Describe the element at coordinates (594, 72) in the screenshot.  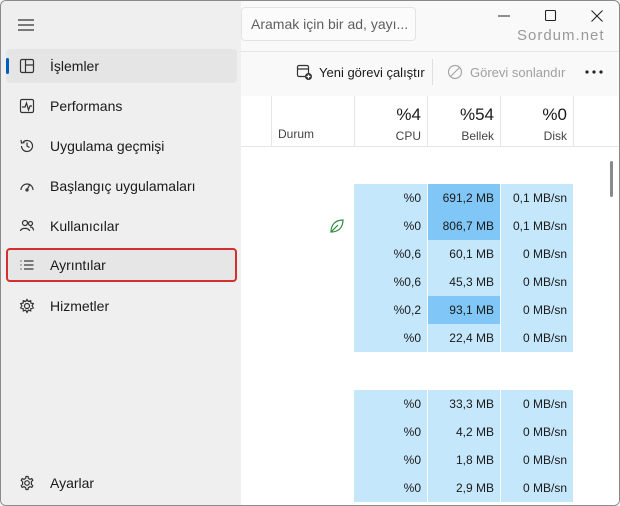
I see `more-options-icon` at that location.